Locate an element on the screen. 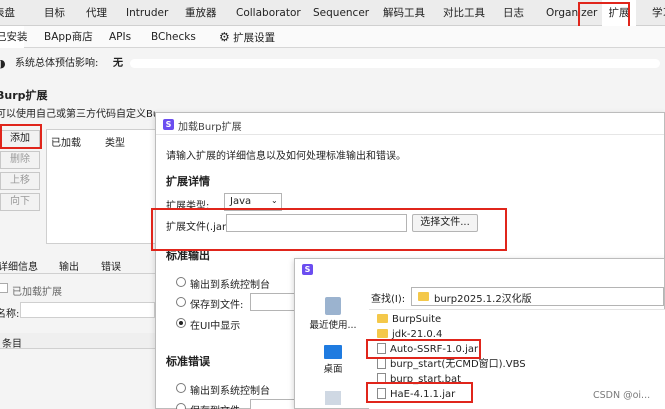  dialog-titlebar: S 加载Burp扩展 is located at coordinates (410, 124).